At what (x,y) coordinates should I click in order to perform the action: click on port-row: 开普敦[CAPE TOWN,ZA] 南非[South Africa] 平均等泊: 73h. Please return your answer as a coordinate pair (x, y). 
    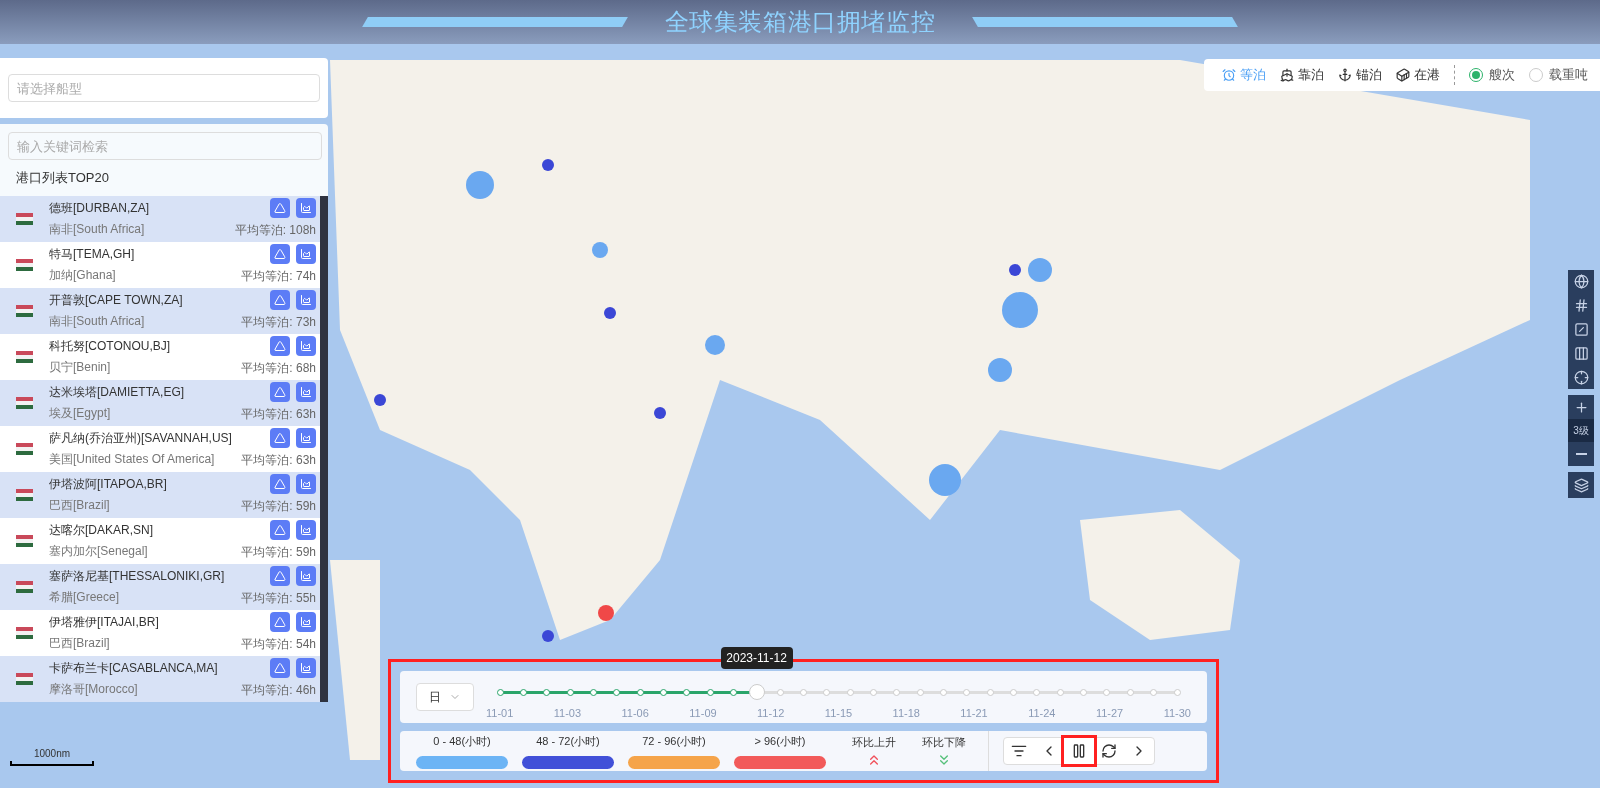
    Looking at the image, I should click on (160, 310).